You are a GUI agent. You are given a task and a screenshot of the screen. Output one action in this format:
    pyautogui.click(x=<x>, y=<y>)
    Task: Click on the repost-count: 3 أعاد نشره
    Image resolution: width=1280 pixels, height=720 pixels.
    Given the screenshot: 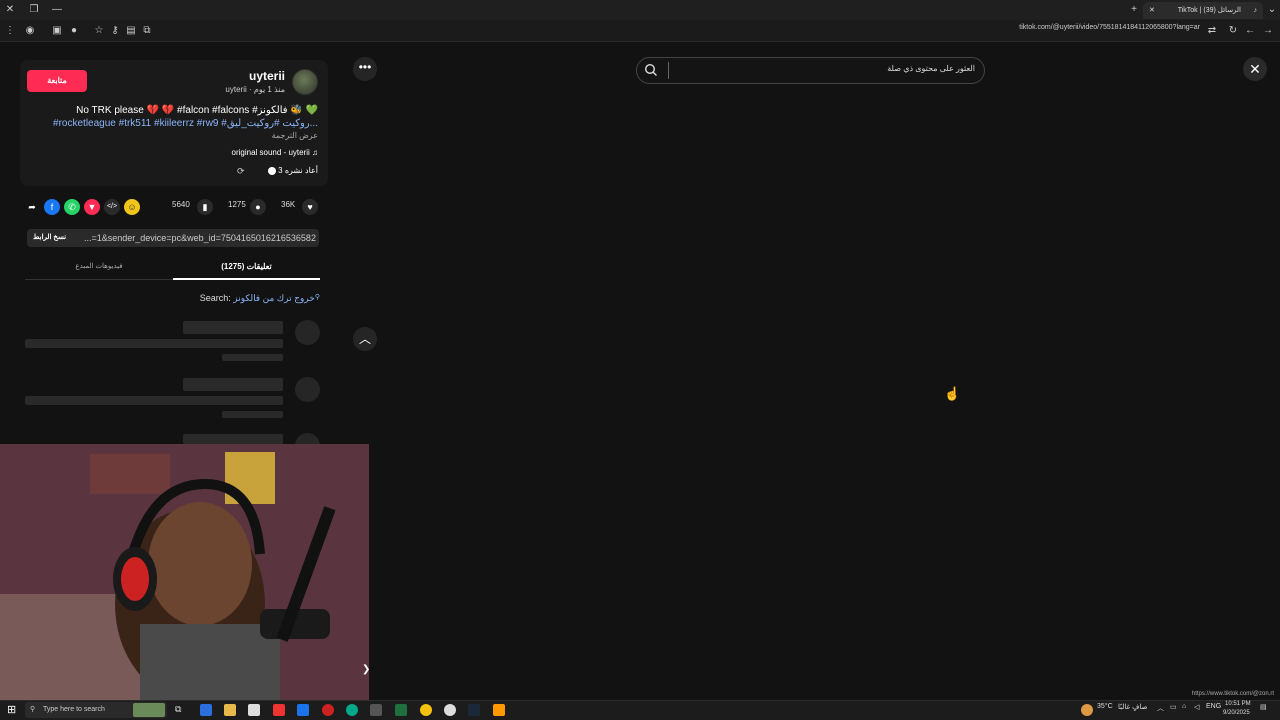 What is the action you would take?
    pyautogui.click(x=291, y=170)
    